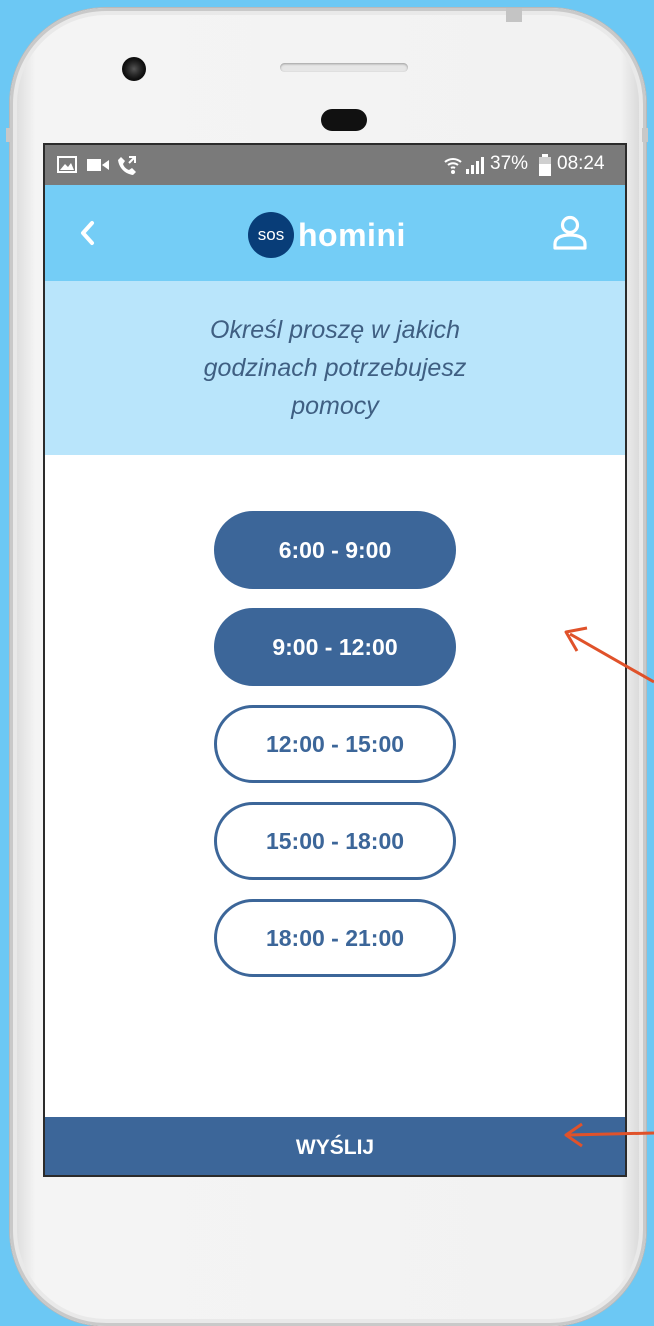 The image size is (654, 1326). I want to click on time-slot-15-18: 15:00 - 18:00, so click(335, 841).